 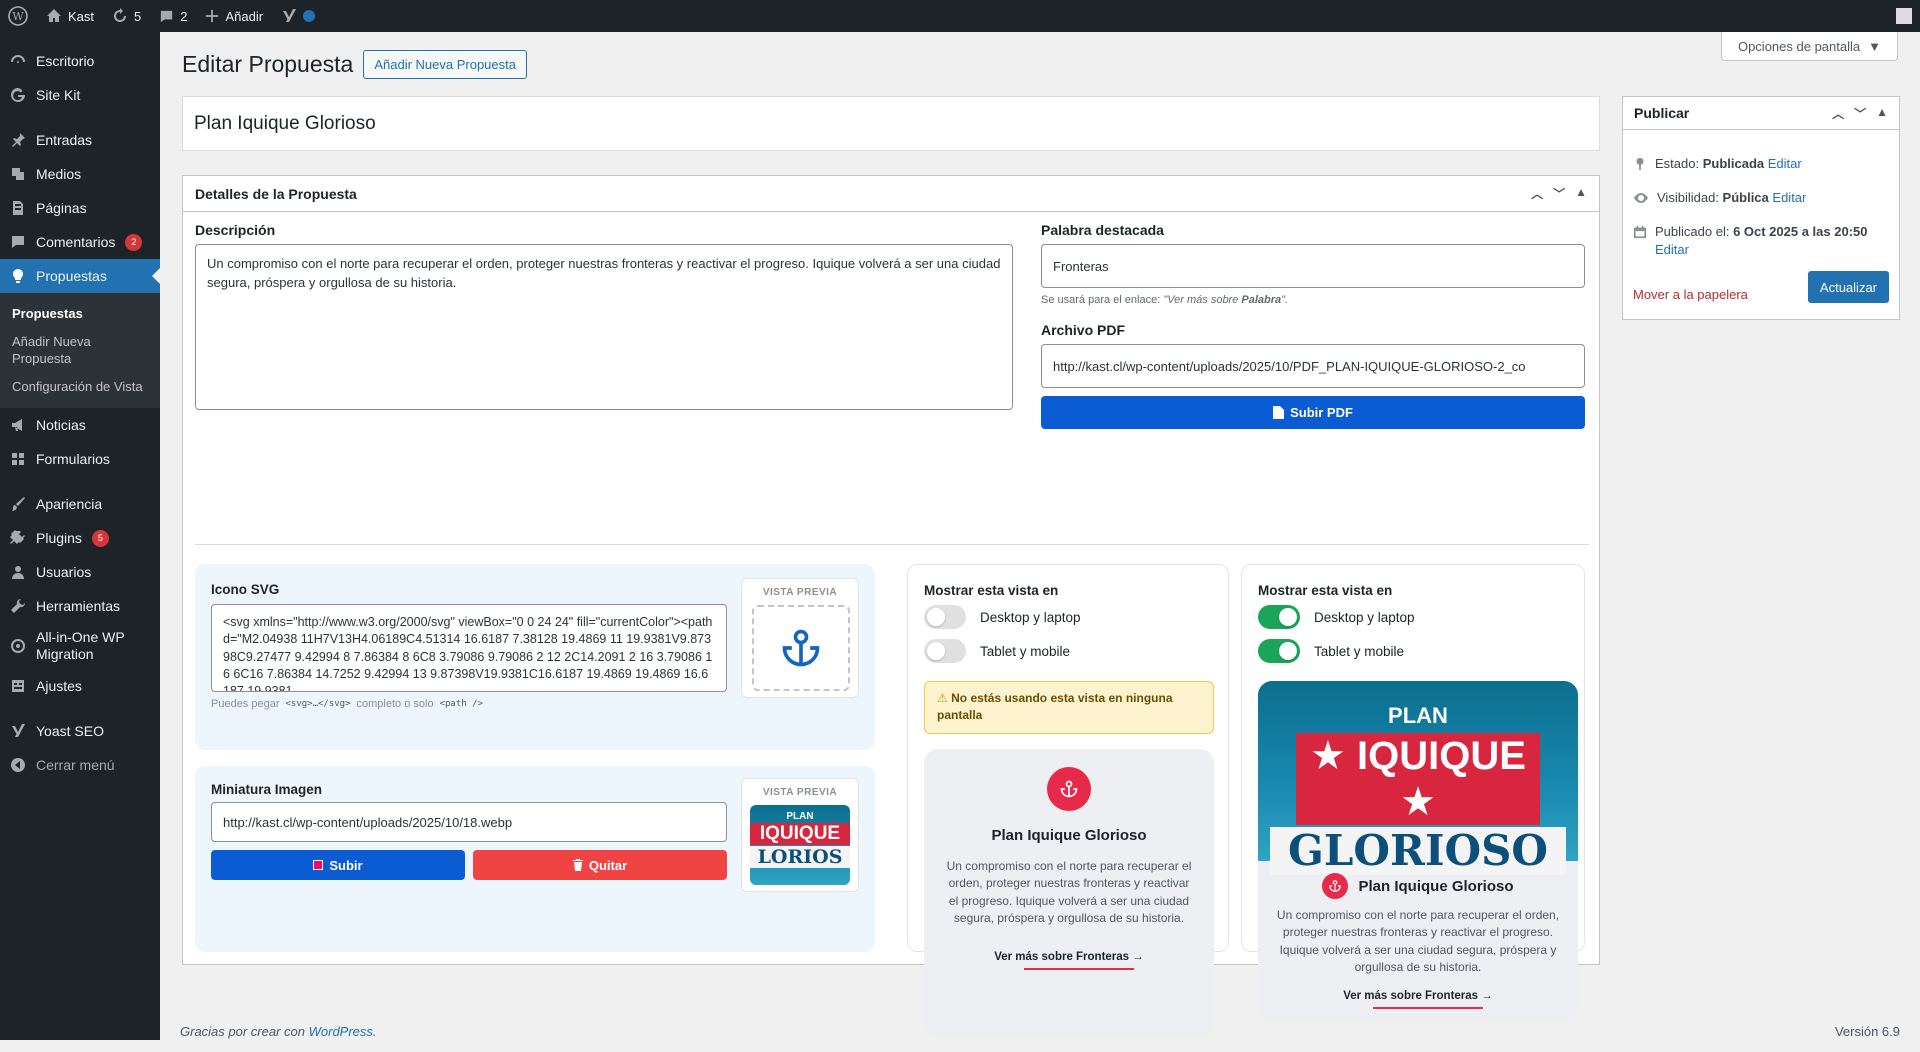 I want to click on view-2-mobile-toggle, so click(x=1279, y=651).